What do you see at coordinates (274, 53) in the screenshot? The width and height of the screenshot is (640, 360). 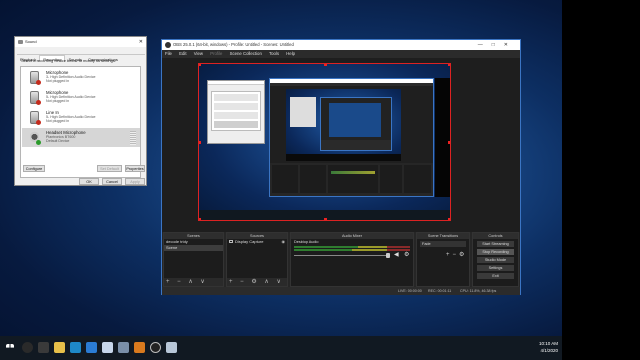 I see `menu-tools: Tools` at bounding box center [274, 53].